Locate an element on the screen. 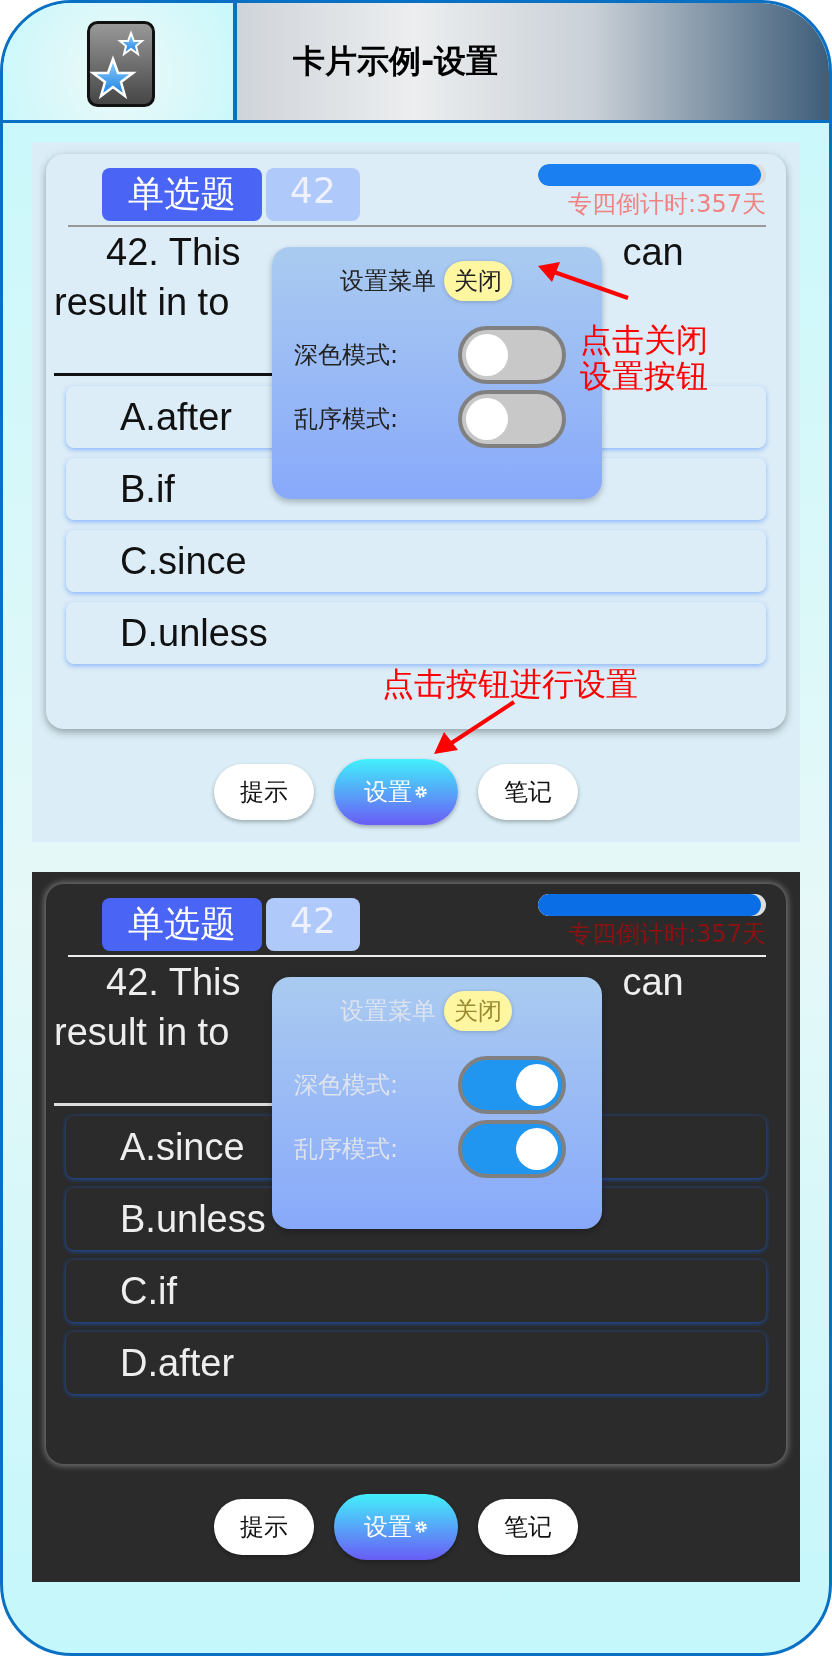  annotation-text: 点击按钮进行设置 is located at coordinates (510, 684).